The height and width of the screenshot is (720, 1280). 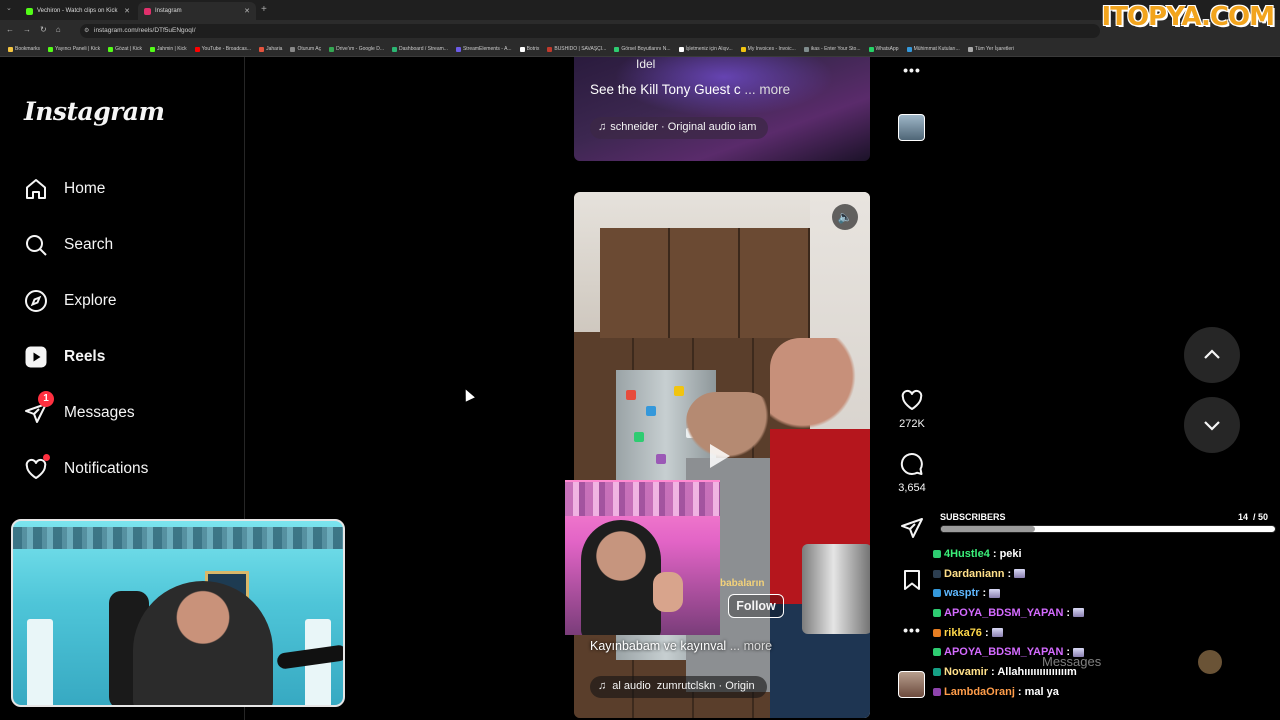 What do you see at coordinates (86, 30) in the screenshot?
I see `site-info-icon: ⚙` at bounding box center [86, 30].